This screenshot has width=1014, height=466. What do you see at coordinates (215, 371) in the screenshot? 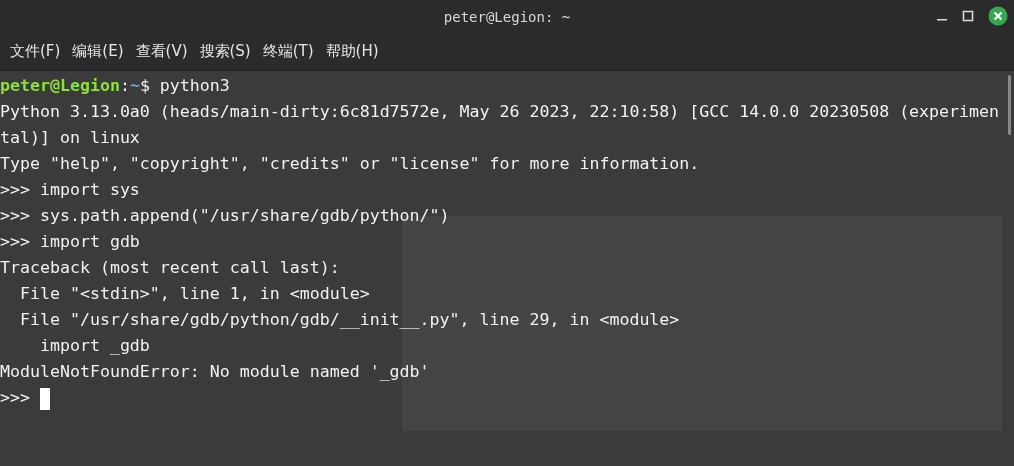
I see `output-line: ModuleNotFoundError: No module named '_gdb'` at bounding box center [215, 371].